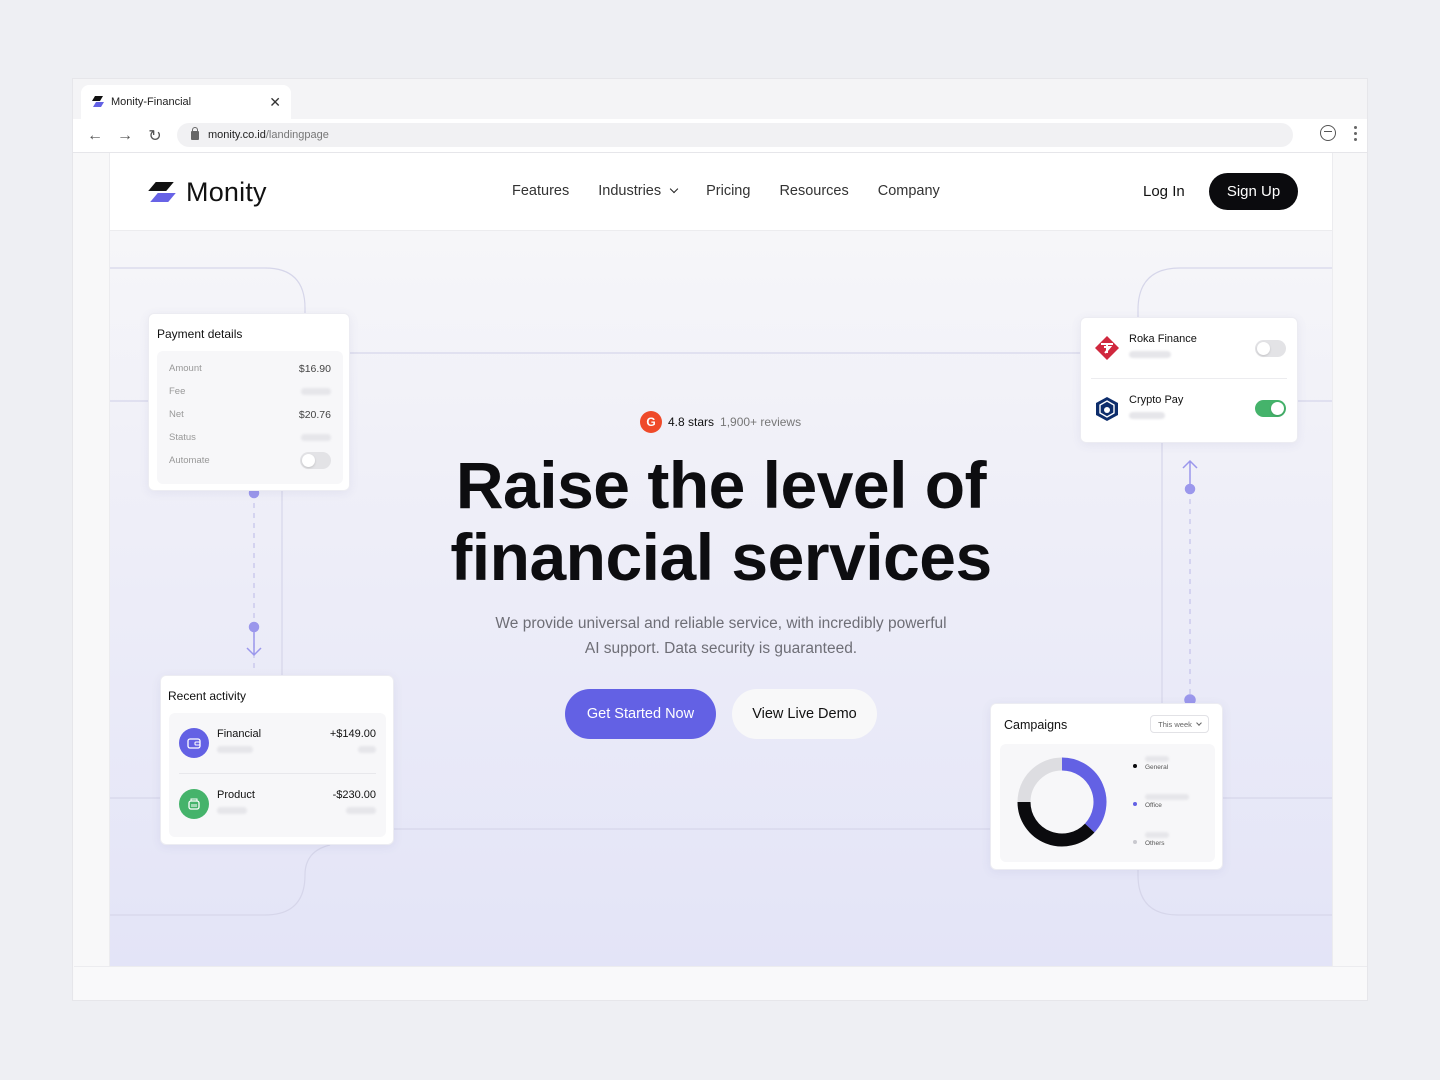  What do you see at coordinates (651, 422) in the screenshot?
I see `g2-logo-icon: G` at bounding box center [651, 422].